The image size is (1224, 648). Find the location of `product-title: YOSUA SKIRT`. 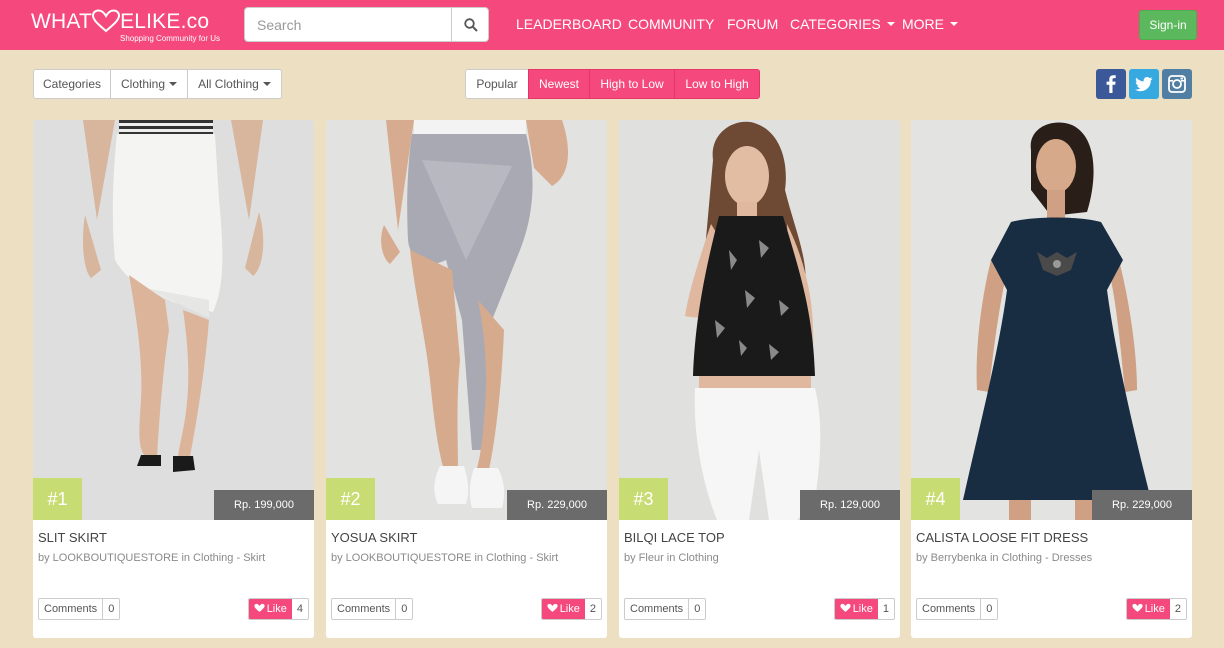

product-title: YOSUA SKIRT is located at coordinates (374, 538).